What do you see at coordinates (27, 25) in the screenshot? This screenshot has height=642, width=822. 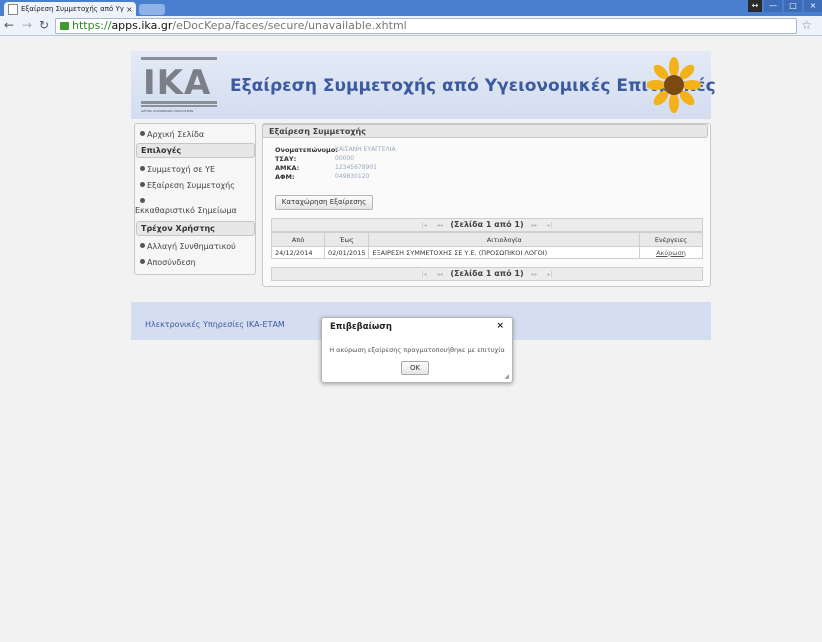 I see `forward-icon: →` at bounding box center [27, 25].